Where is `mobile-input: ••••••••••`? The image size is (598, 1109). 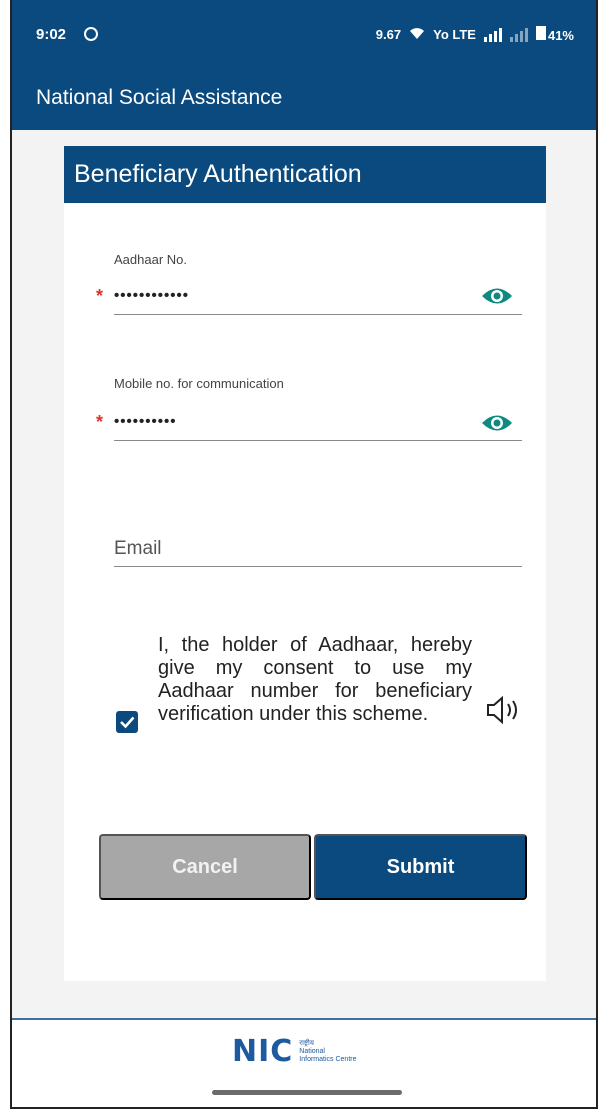 mobile-input: •••••••••• is located at coordinates (145, 421).